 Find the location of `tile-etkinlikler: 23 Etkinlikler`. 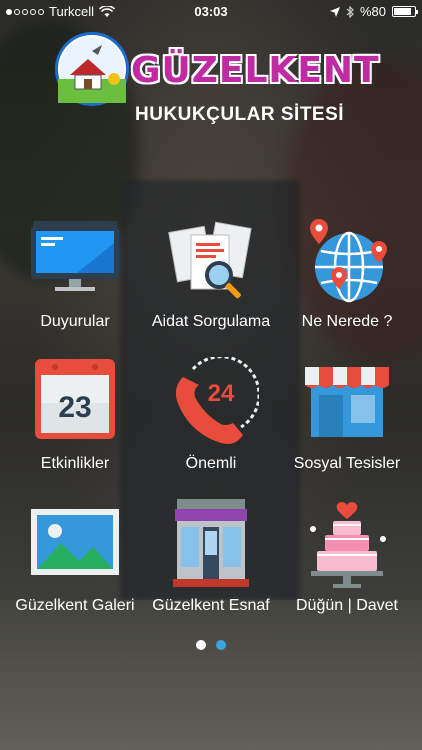

tile-etkinlikler: 23 Etkinlikler is located at coordinates (75, 415).